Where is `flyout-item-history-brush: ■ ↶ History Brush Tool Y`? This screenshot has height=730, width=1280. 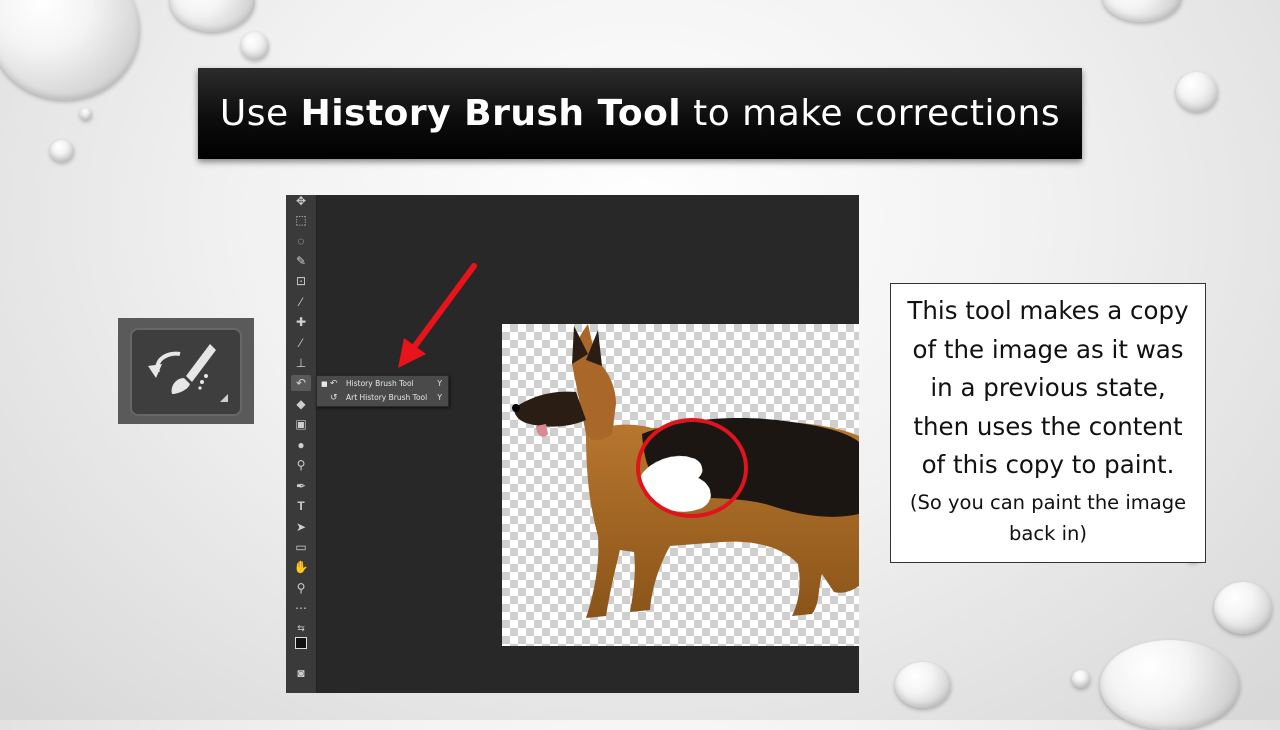
flyout-item-history-brush: ■ ↶ History Brush Tool Y is located at coordinates (382, 384).